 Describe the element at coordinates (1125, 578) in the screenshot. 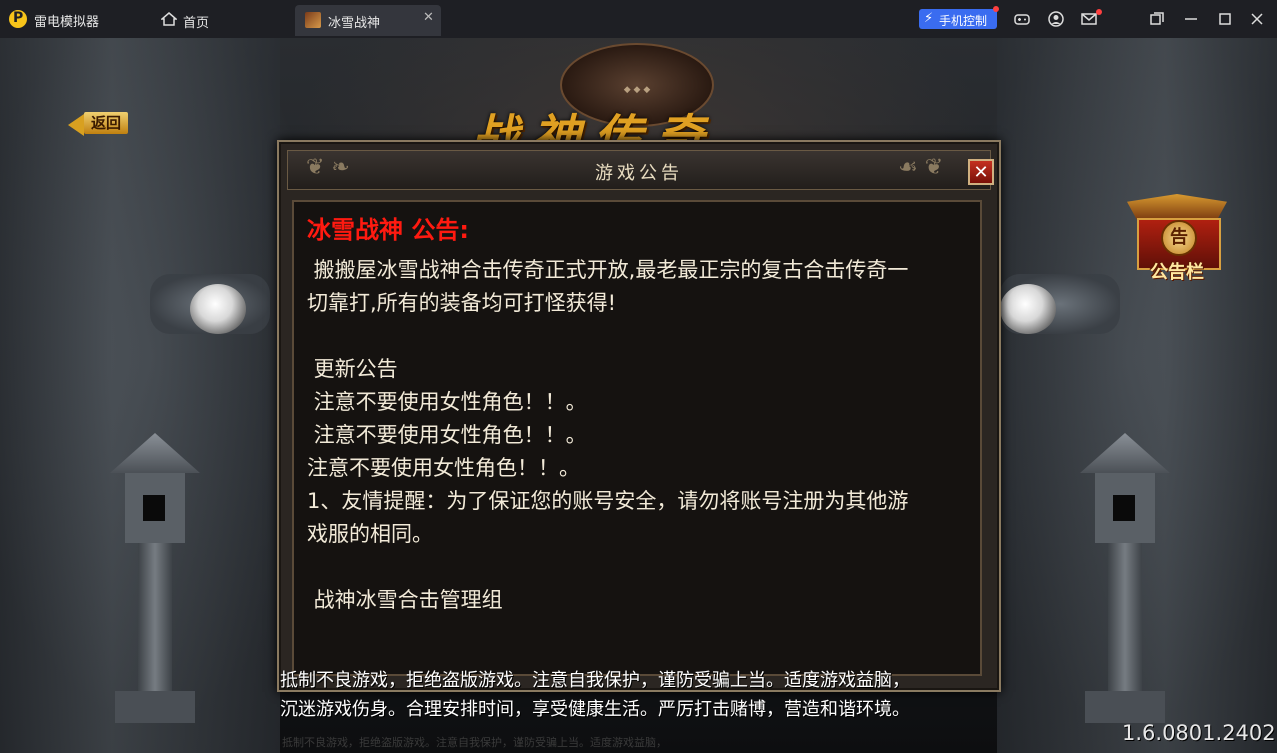

I see `stone-lantern-right` at that location.